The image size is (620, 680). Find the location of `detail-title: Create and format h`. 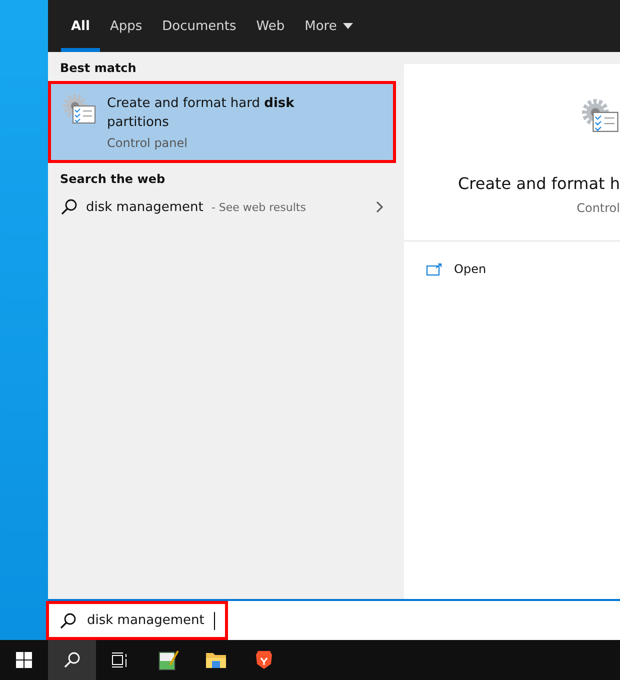

detail-title: Create and format h is located at coordinates (539, 183).